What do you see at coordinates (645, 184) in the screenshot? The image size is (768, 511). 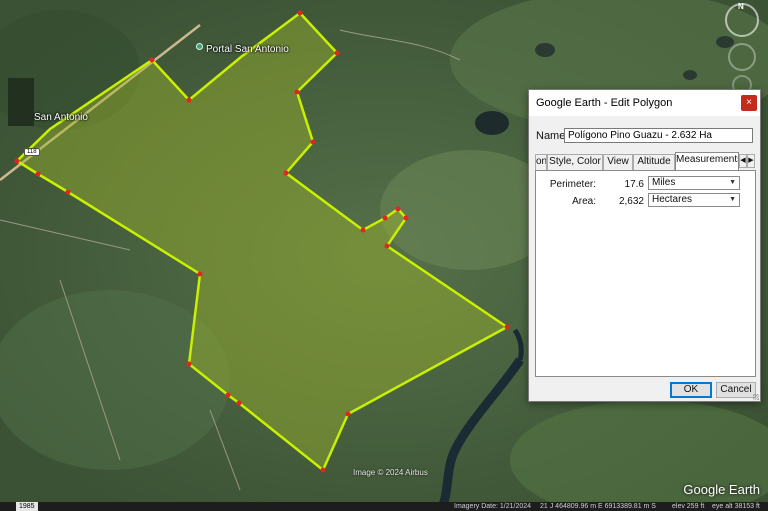 I see `perimeter-row: Perimeter: 17.6 Miles ▼` at bounding box center [645, 184].